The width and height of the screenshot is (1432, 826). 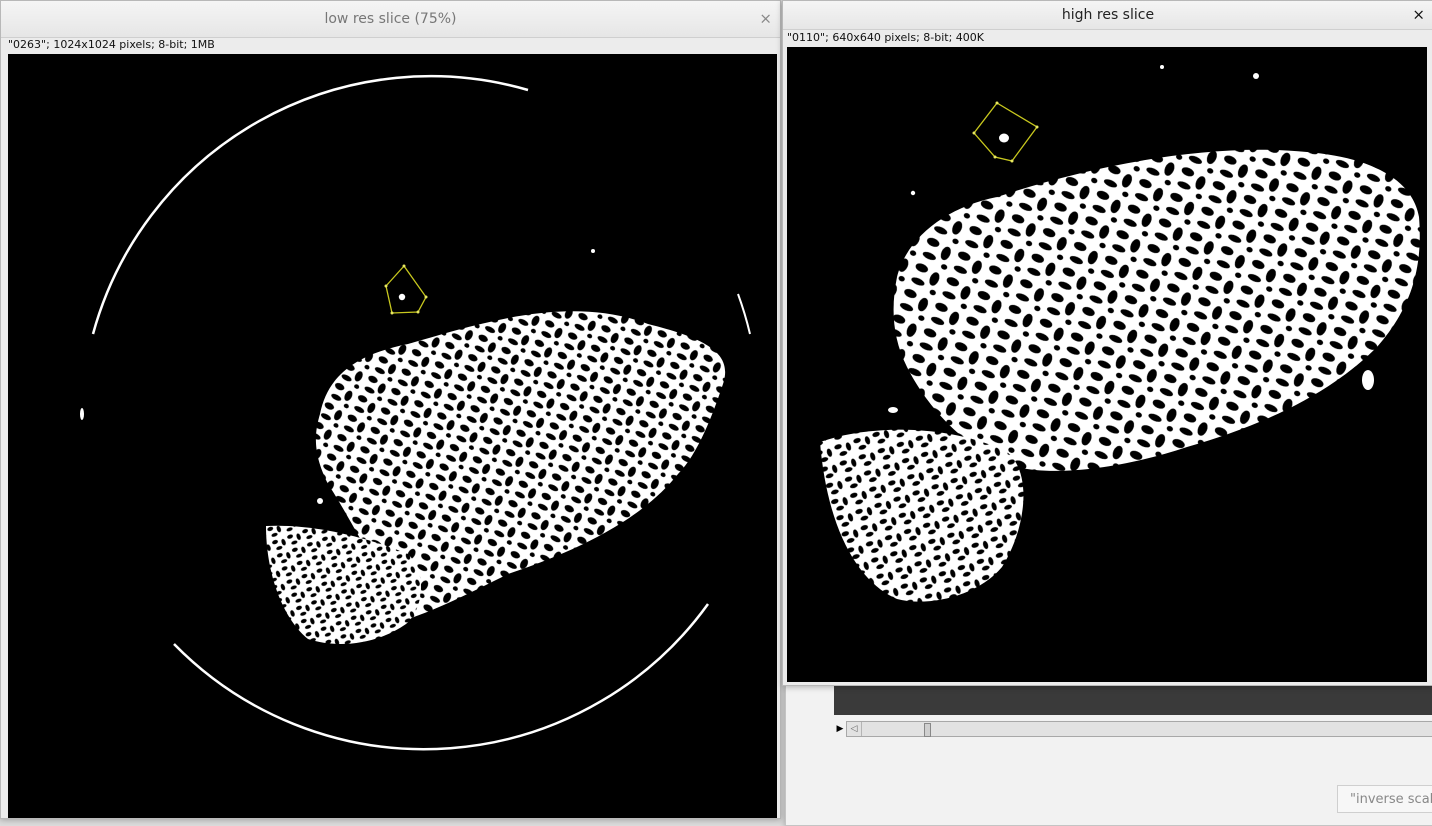 I want to click on stack-window: ▶ ◁, so click(x=1108, y=755).